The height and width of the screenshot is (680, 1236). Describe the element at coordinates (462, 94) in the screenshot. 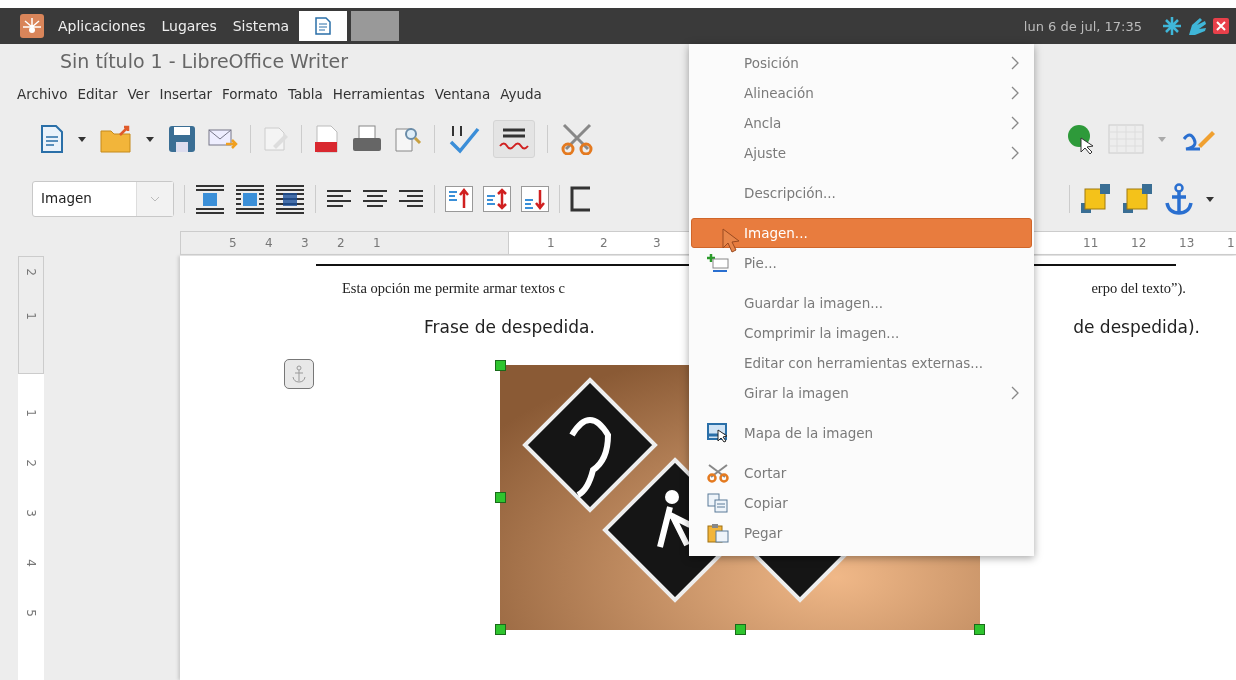

I see `menu-item: Ventana` at that location.